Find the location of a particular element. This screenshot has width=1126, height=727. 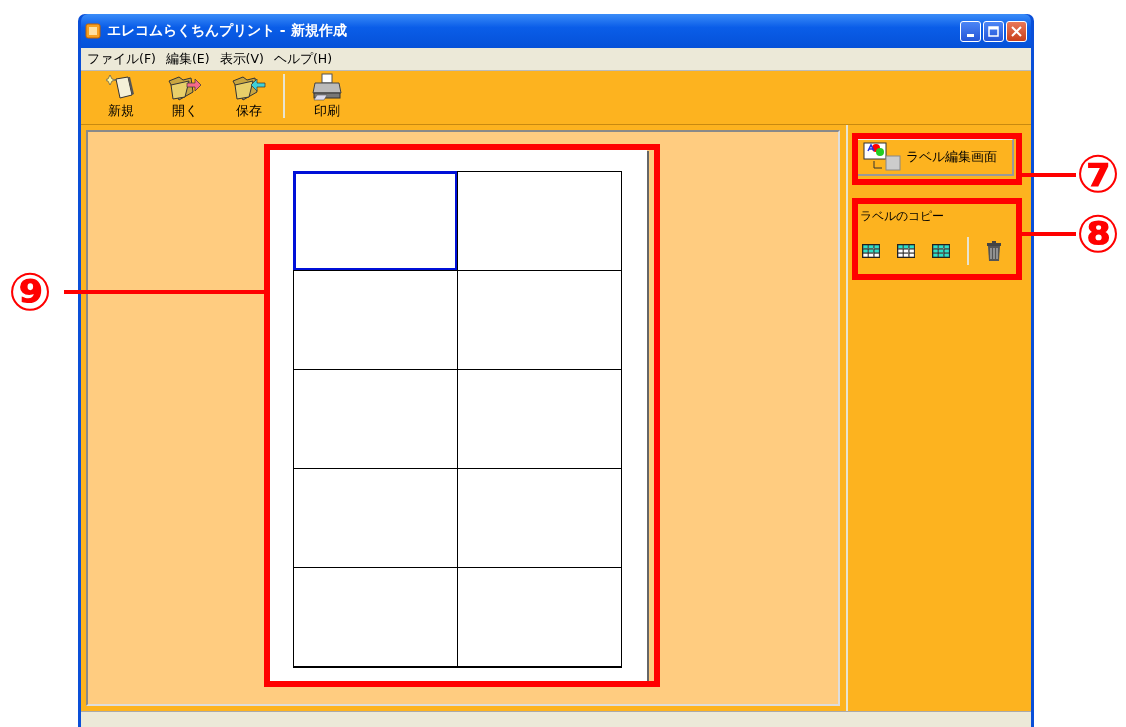

trash-icon is located at coordinates (994, 251).